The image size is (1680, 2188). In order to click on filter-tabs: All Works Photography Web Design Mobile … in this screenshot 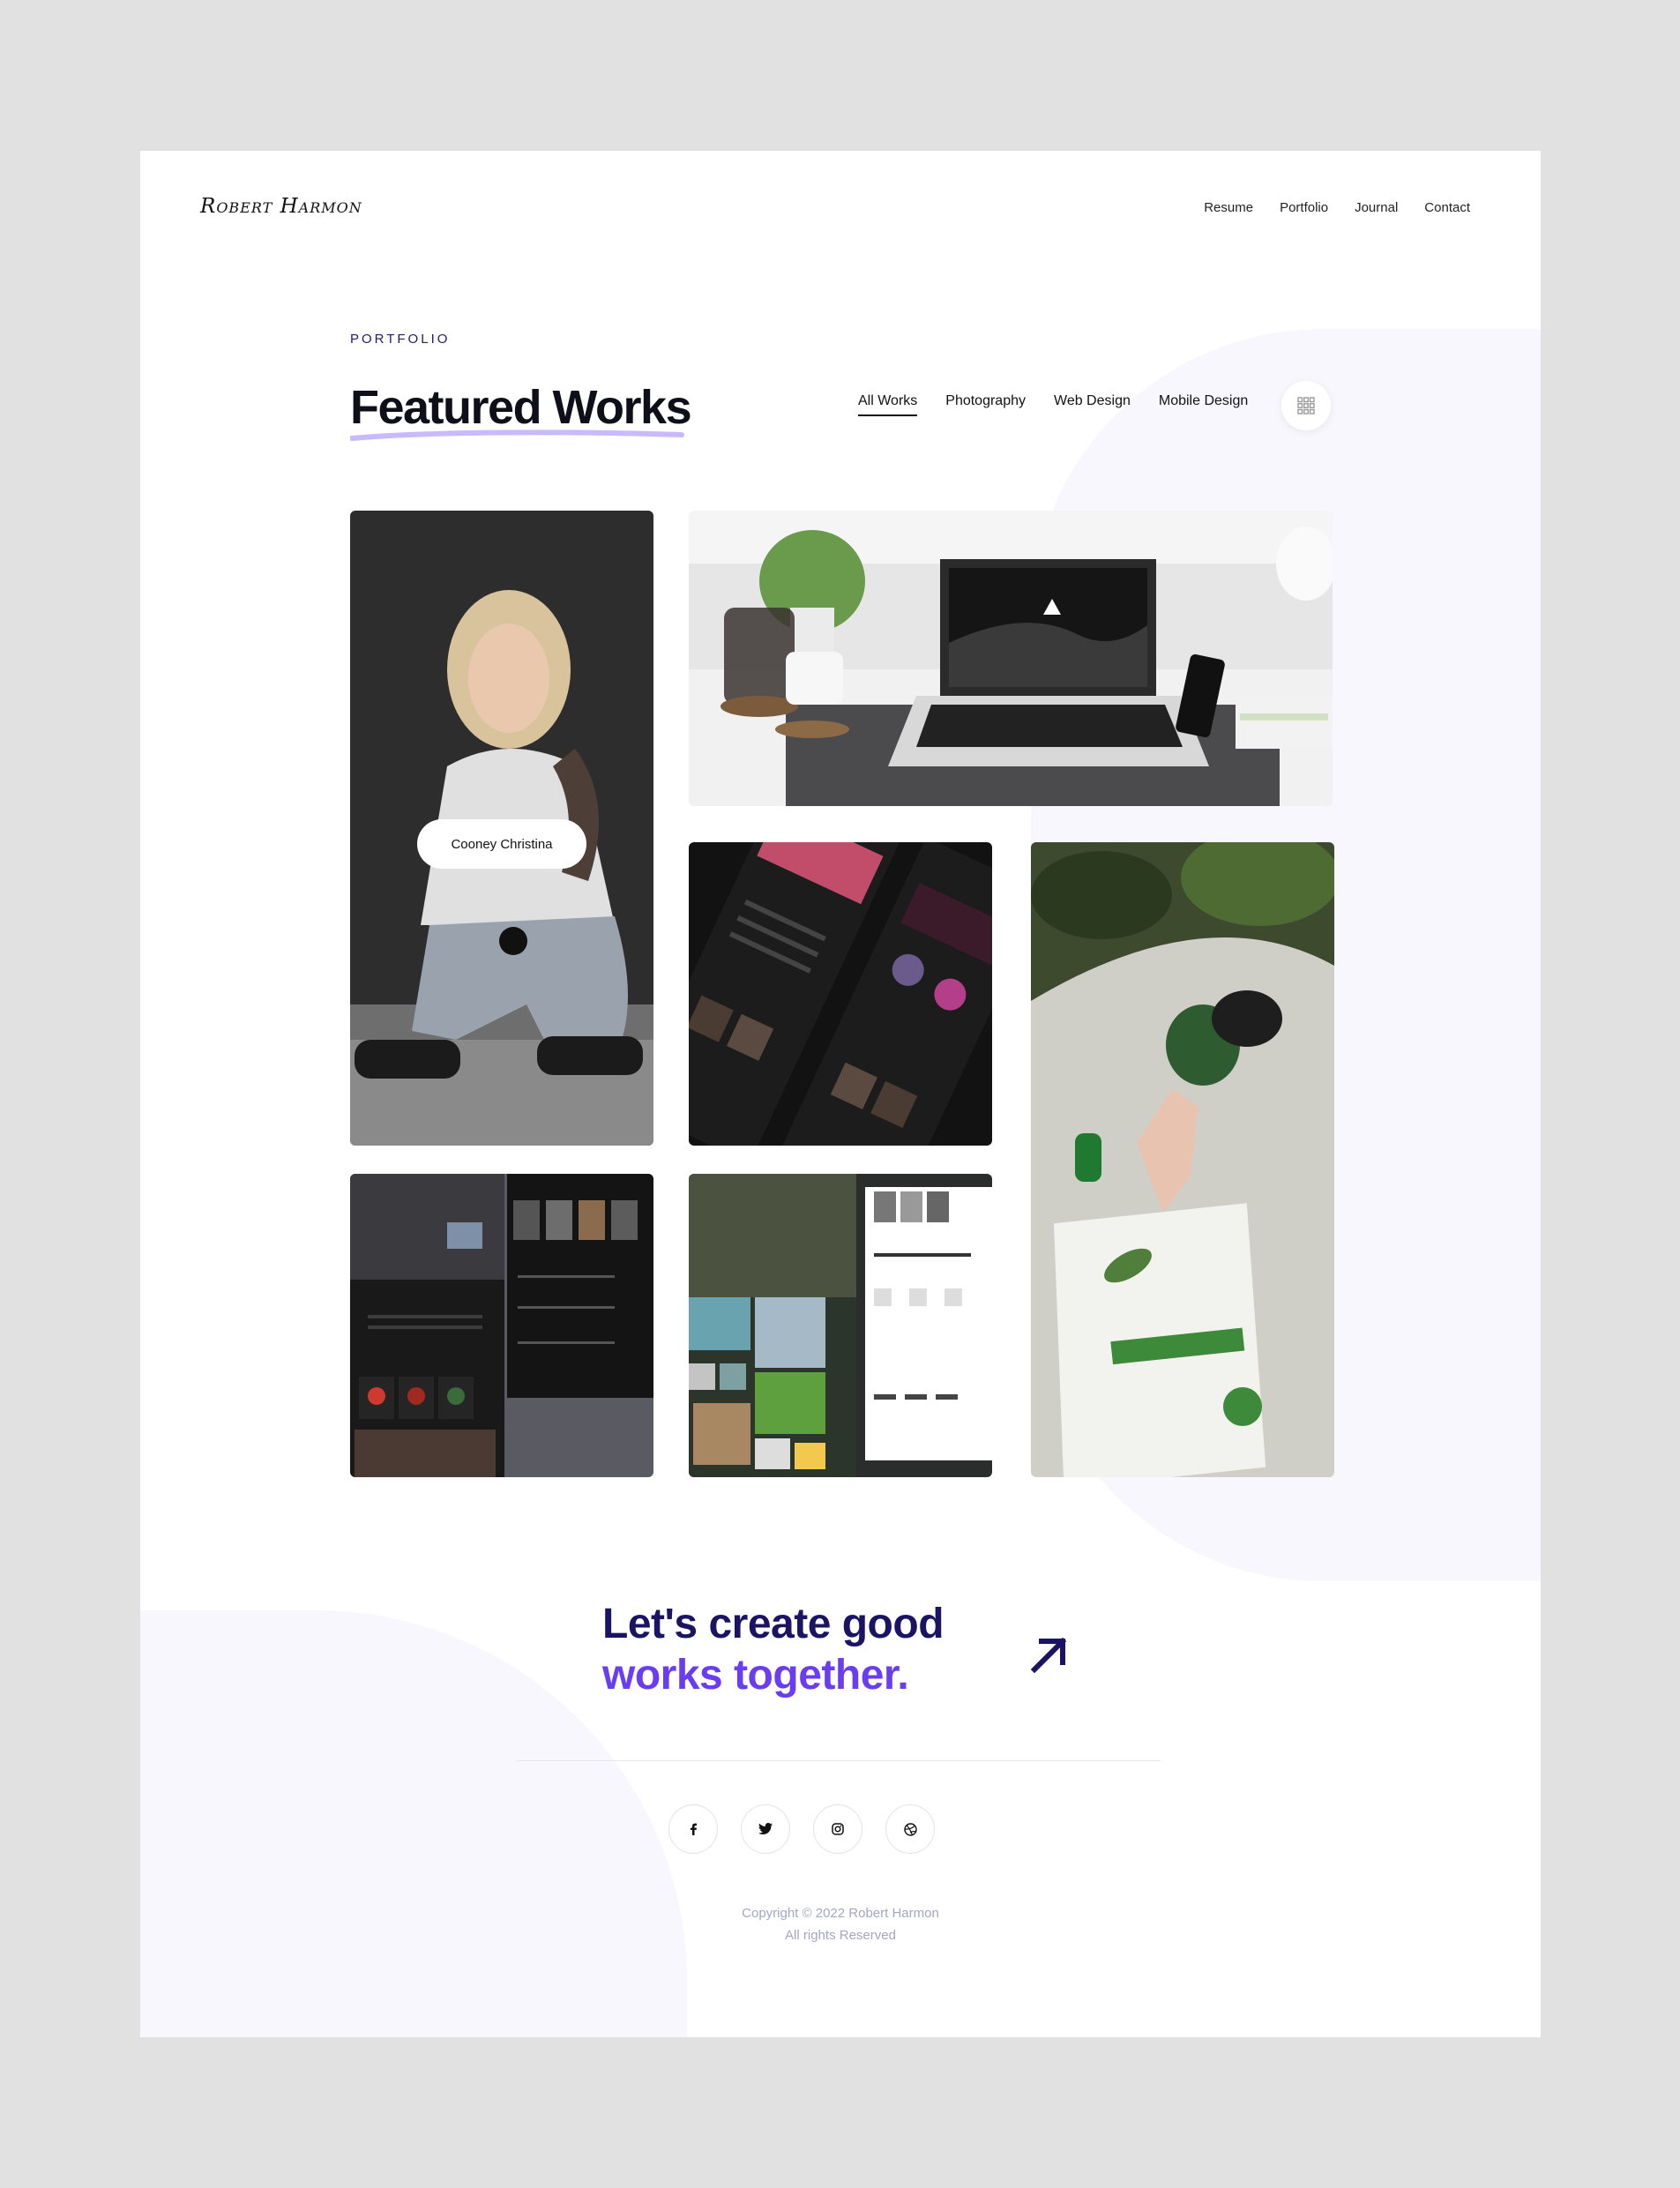, I will do `click(1053, 404)`.